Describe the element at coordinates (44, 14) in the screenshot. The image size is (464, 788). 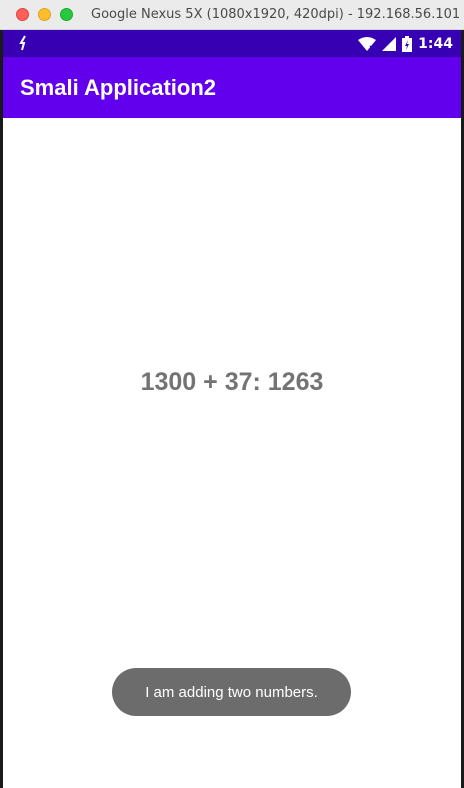
I see `minimize-window-button` at that location.